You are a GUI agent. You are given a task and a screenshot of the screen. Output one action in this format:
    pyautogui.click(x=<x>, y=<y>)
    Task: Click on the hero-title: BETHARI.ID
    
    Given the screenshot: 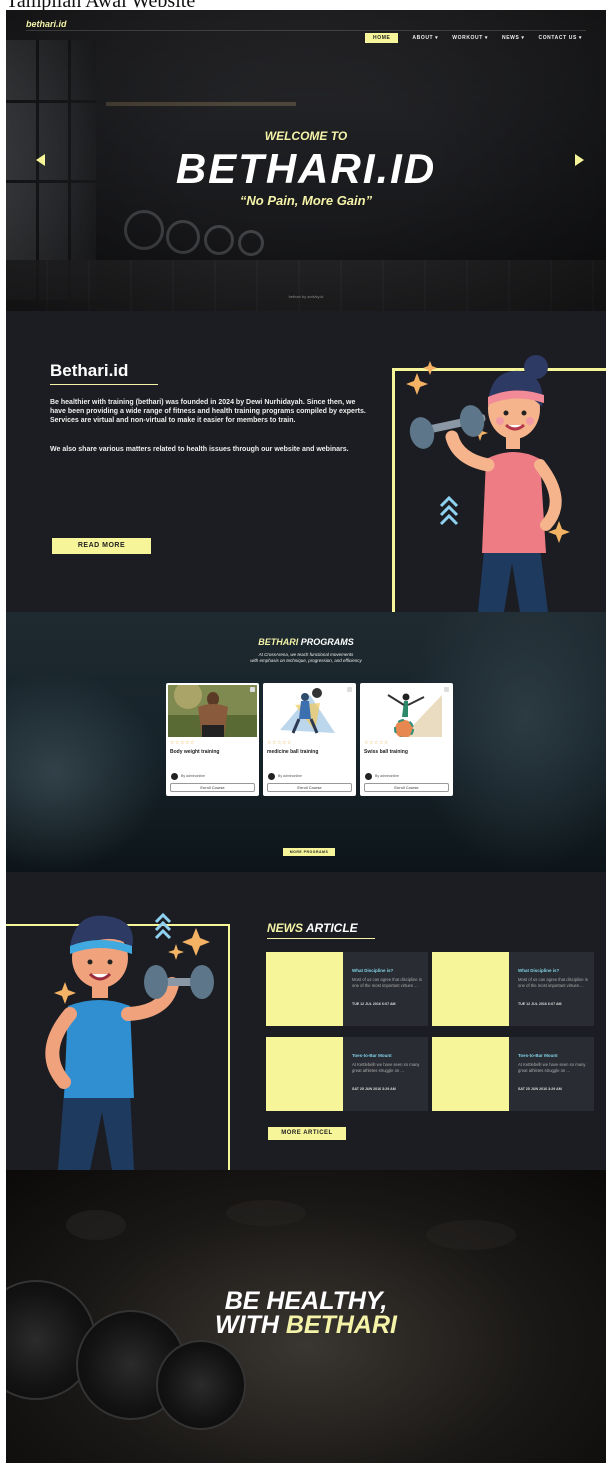 What is the action you would take?
    pyautogui.click(x=306, y=168)
    